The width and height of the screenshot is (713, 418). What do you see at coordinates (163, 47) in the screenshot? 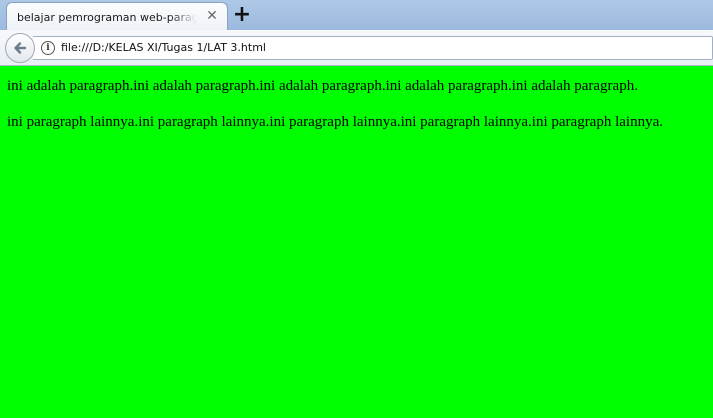
I see `url-text: file:///D:/KELAS XI/Tugas 1/LAT 3.html` at bounding box center [163, 47].